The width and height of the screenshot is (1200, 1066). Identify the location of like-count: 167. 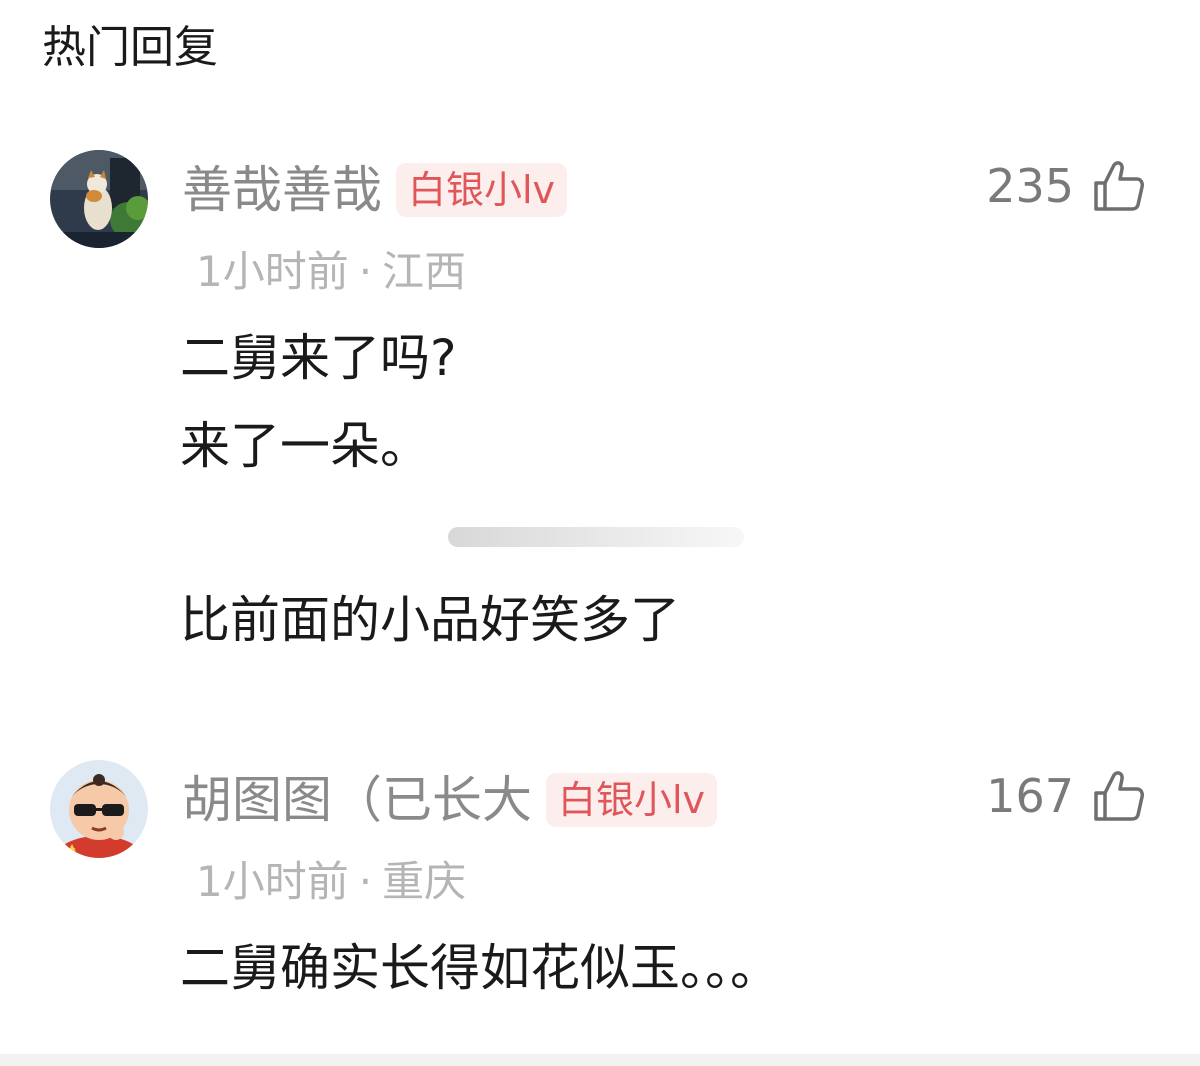
(1030, 796).